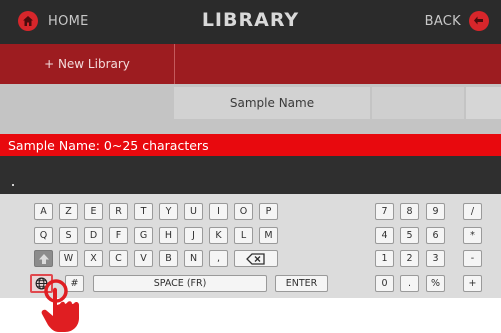 This screenshot has width=501, height=333. I want to click on key-x: X, so click(93, 258).